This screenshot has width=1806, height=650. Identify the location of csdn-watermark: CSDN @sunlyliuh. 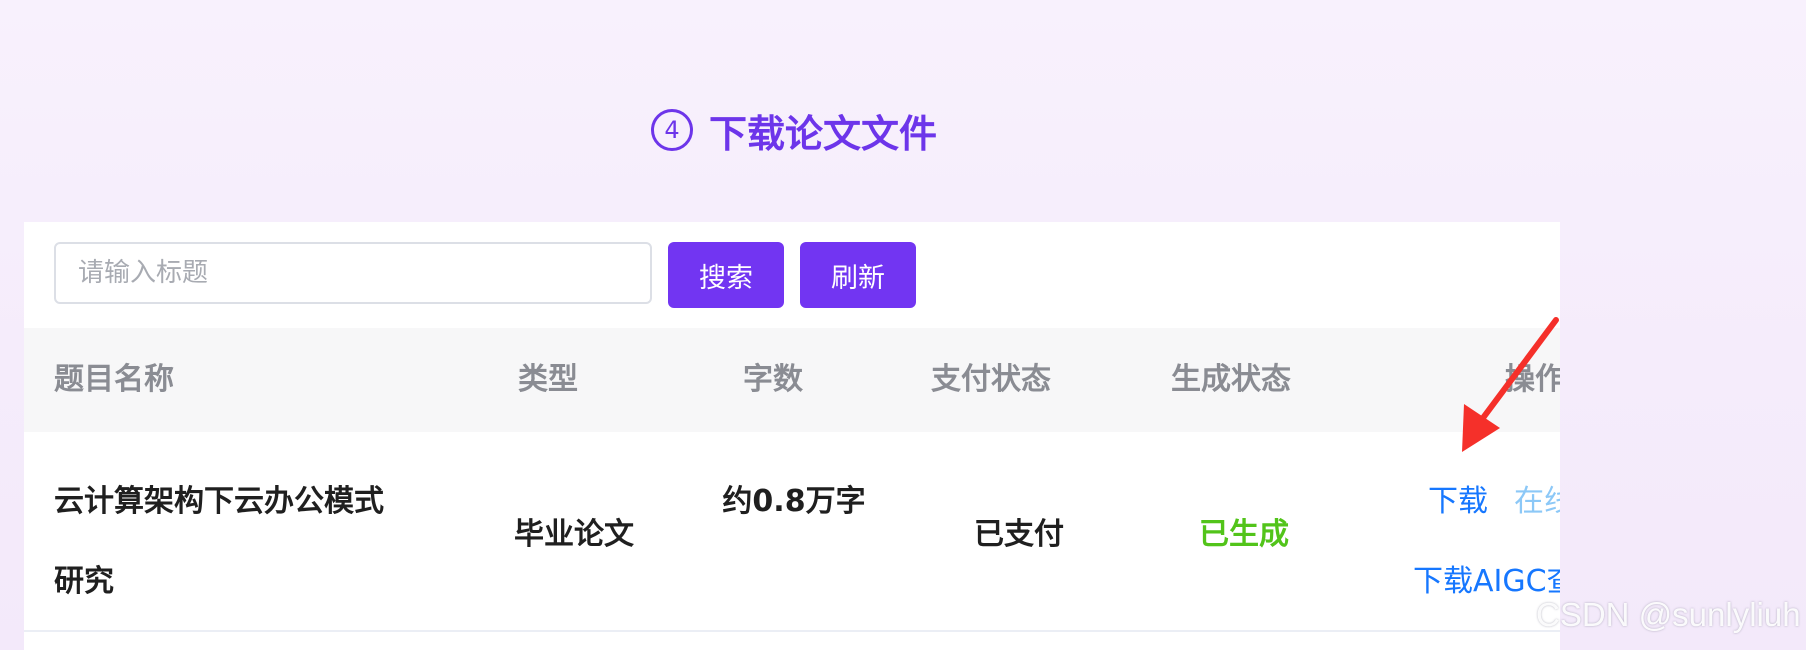
(1668, 614).